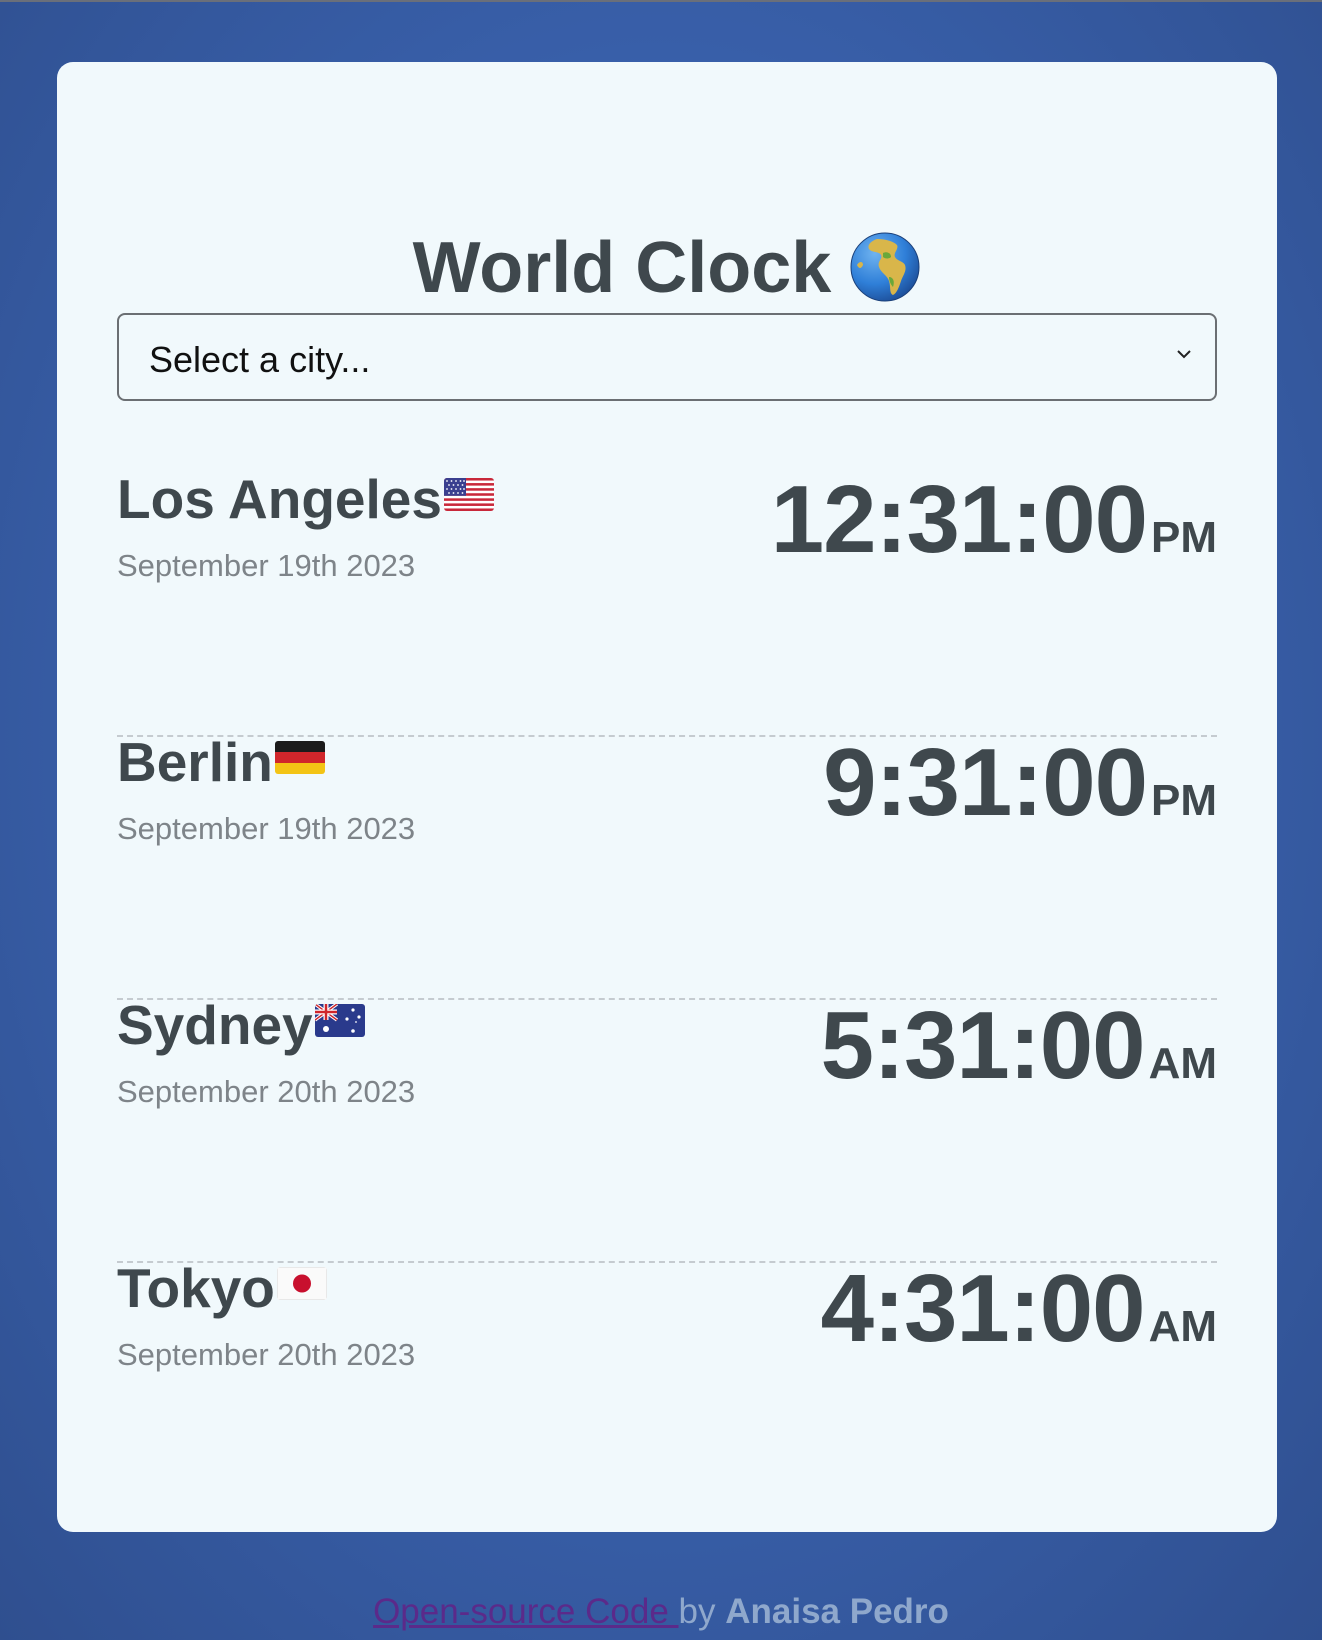 The width and height of the screenshot is (1322, 1640). Describe the element at coordinates (339, 1020) in the screenshot. I see `au-flag-icon` at that location.